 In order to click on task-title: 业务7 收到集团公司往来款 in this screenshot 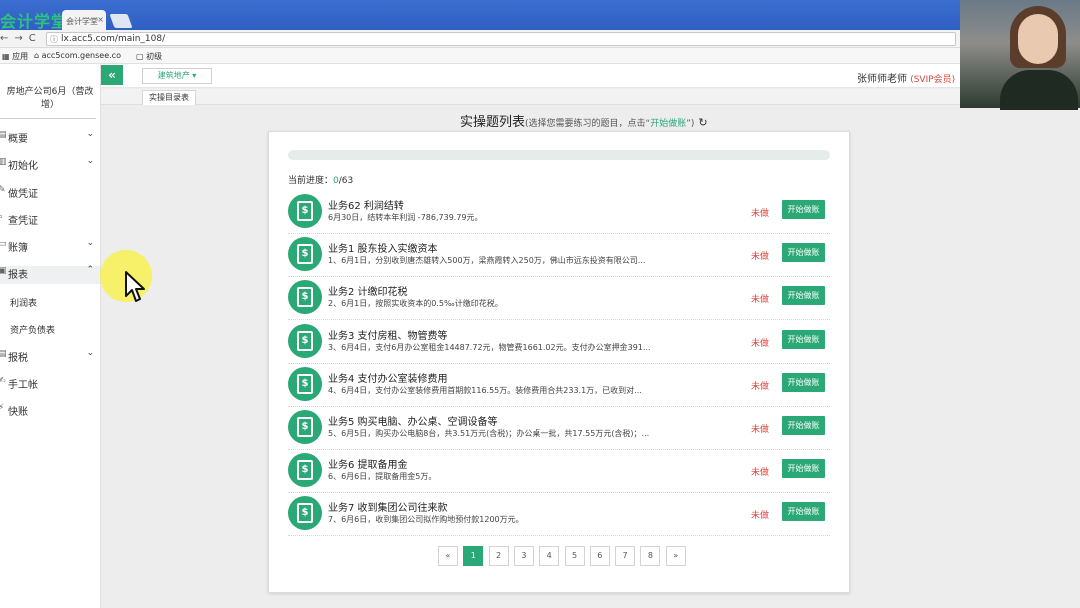, I will do `click(388, 506)`.